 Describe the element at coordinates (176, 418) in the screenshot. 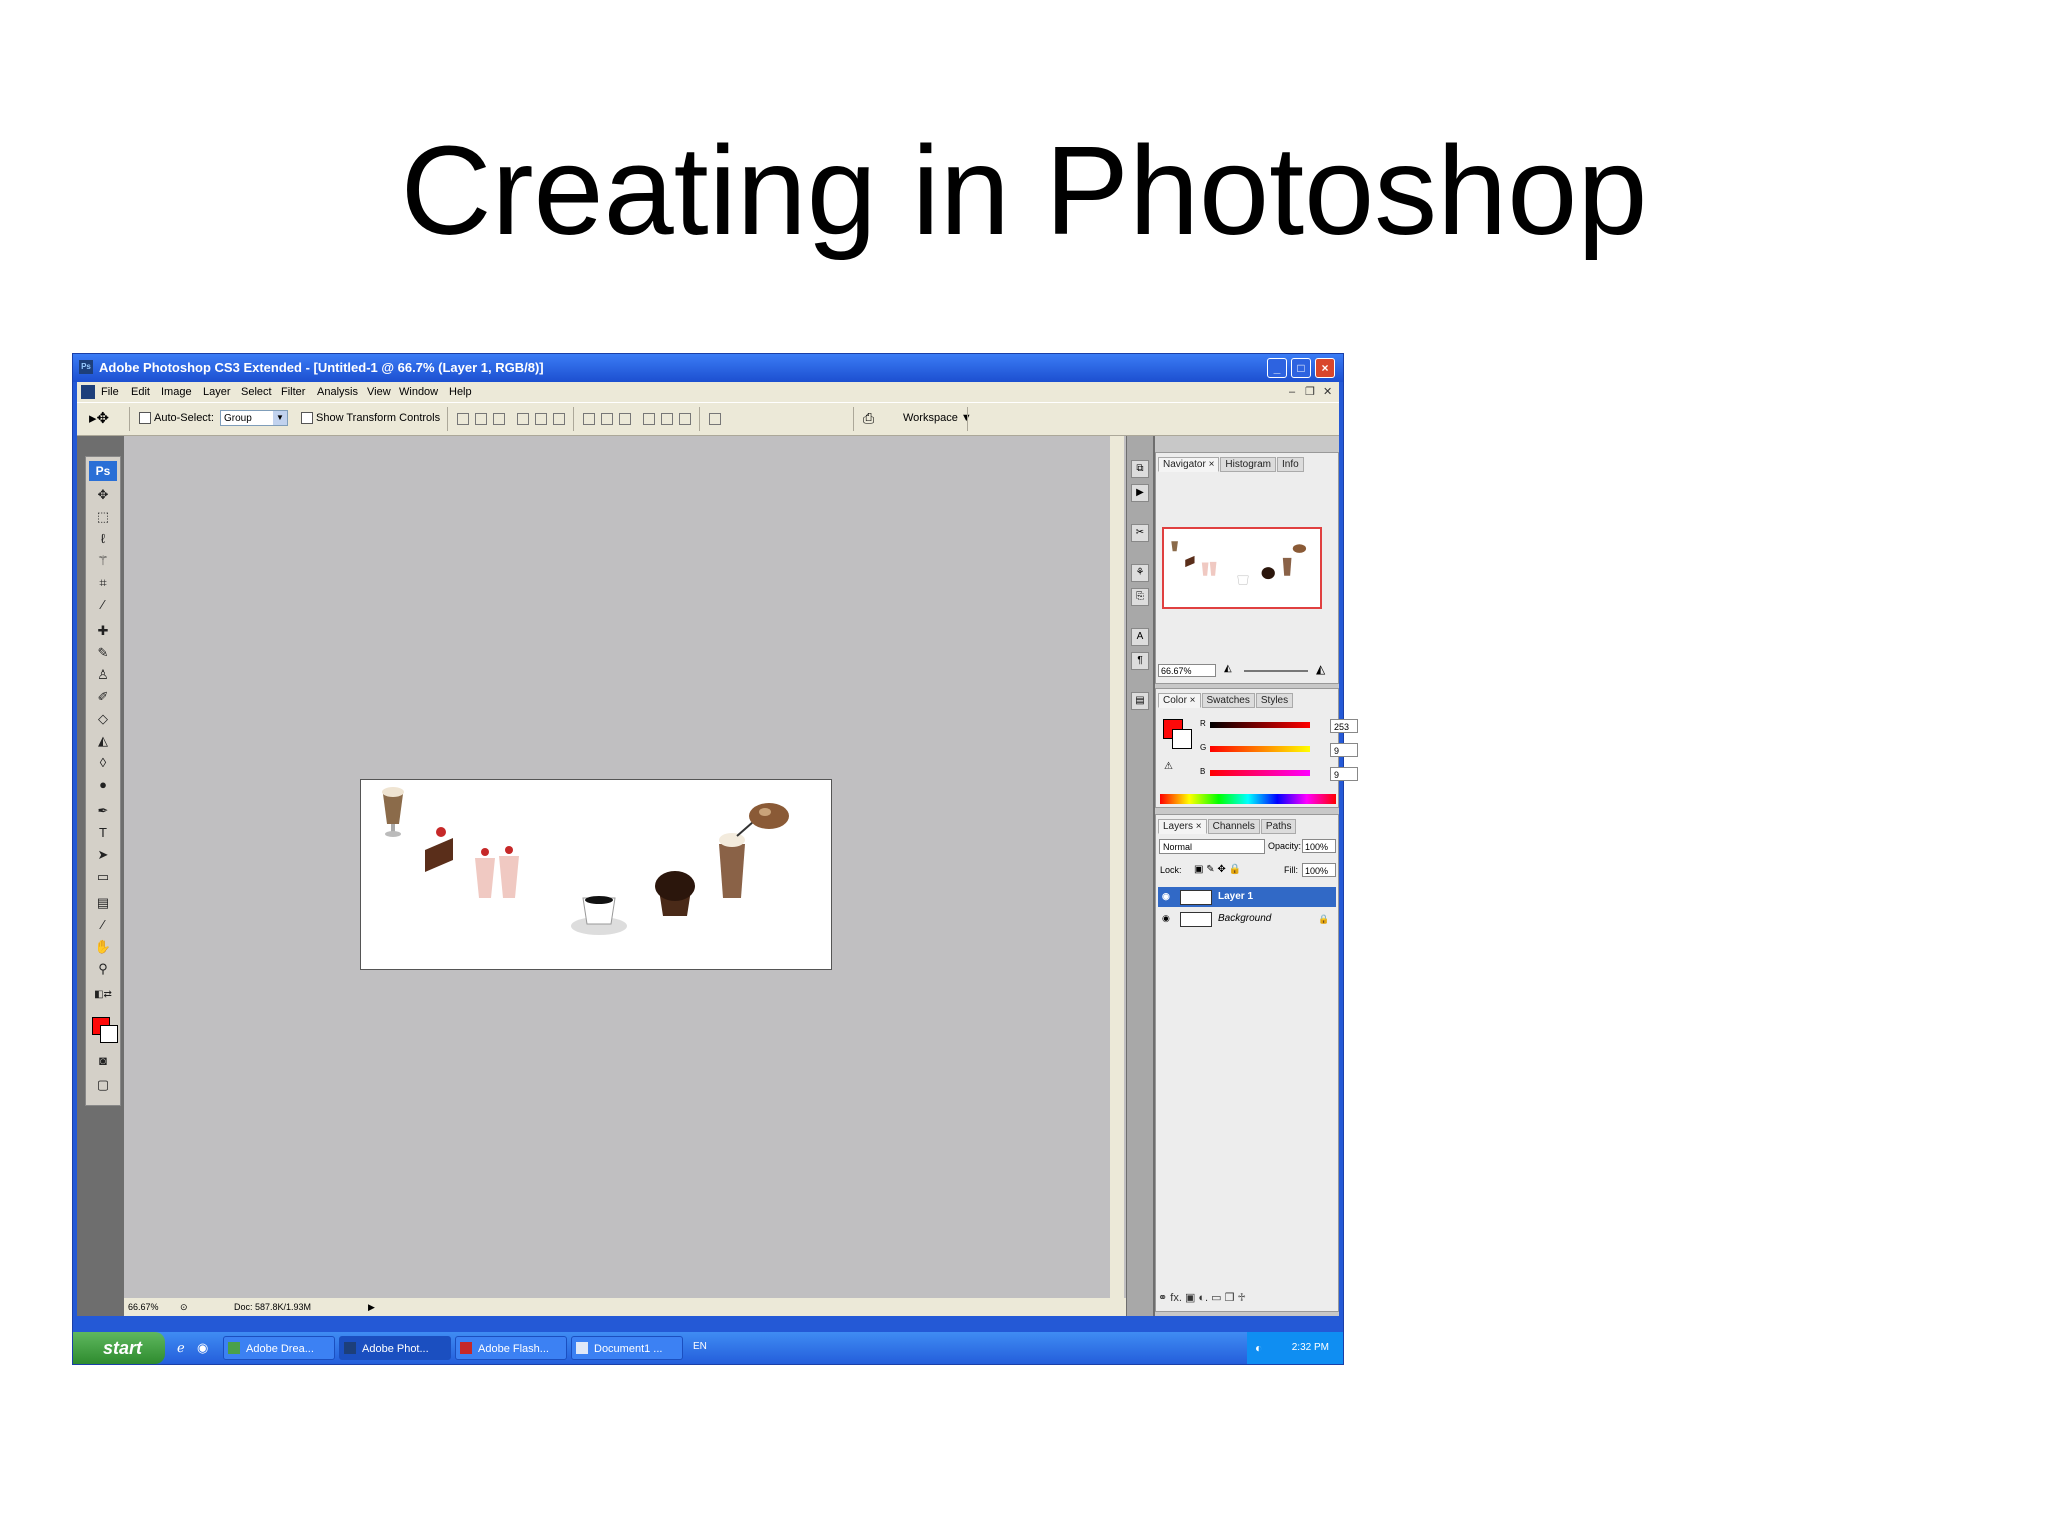

I see `auto-select-option: Auto-Select:` at that location.